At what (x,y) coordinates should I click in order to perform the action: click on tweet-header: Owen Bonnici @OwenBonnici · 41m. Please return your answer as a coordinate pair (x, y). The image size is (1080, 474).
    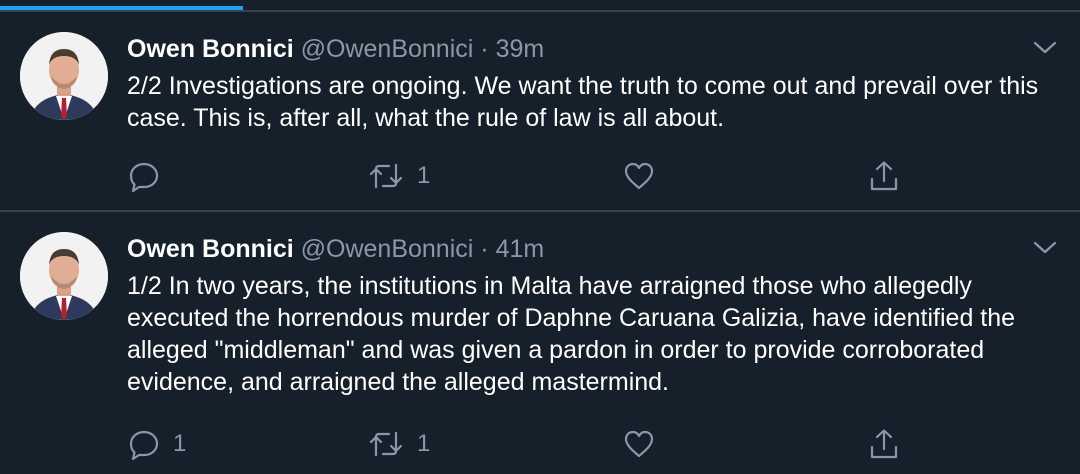
    Looking at the image, I should click on (335, 249).